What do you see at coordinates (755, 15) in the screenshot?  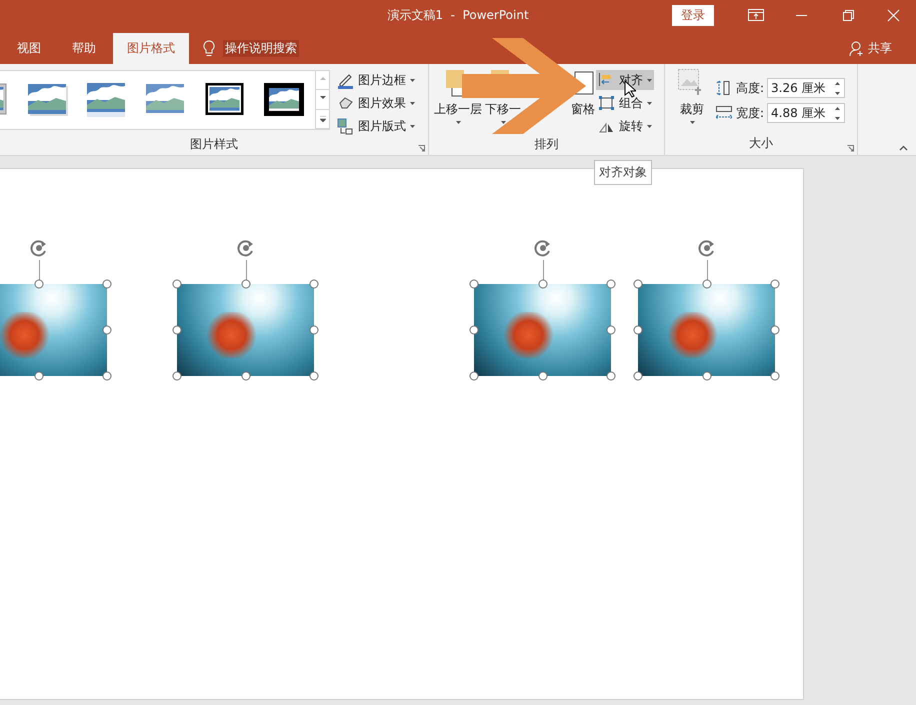 I see `ribbon-display-icon` at bounding box center [755, 15].